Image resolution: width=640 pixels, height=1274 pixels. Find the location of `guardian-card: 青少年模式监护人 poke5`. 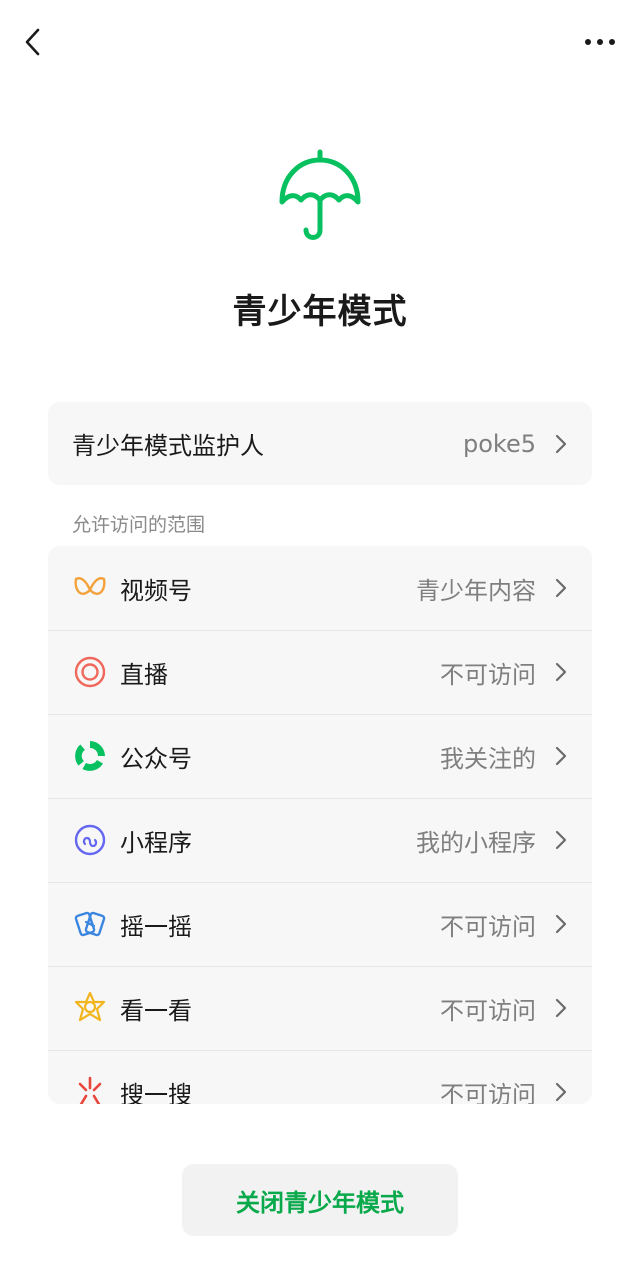

guardian-card: 青少年模式监护人 poke5 is located at coordinates (320, 443).